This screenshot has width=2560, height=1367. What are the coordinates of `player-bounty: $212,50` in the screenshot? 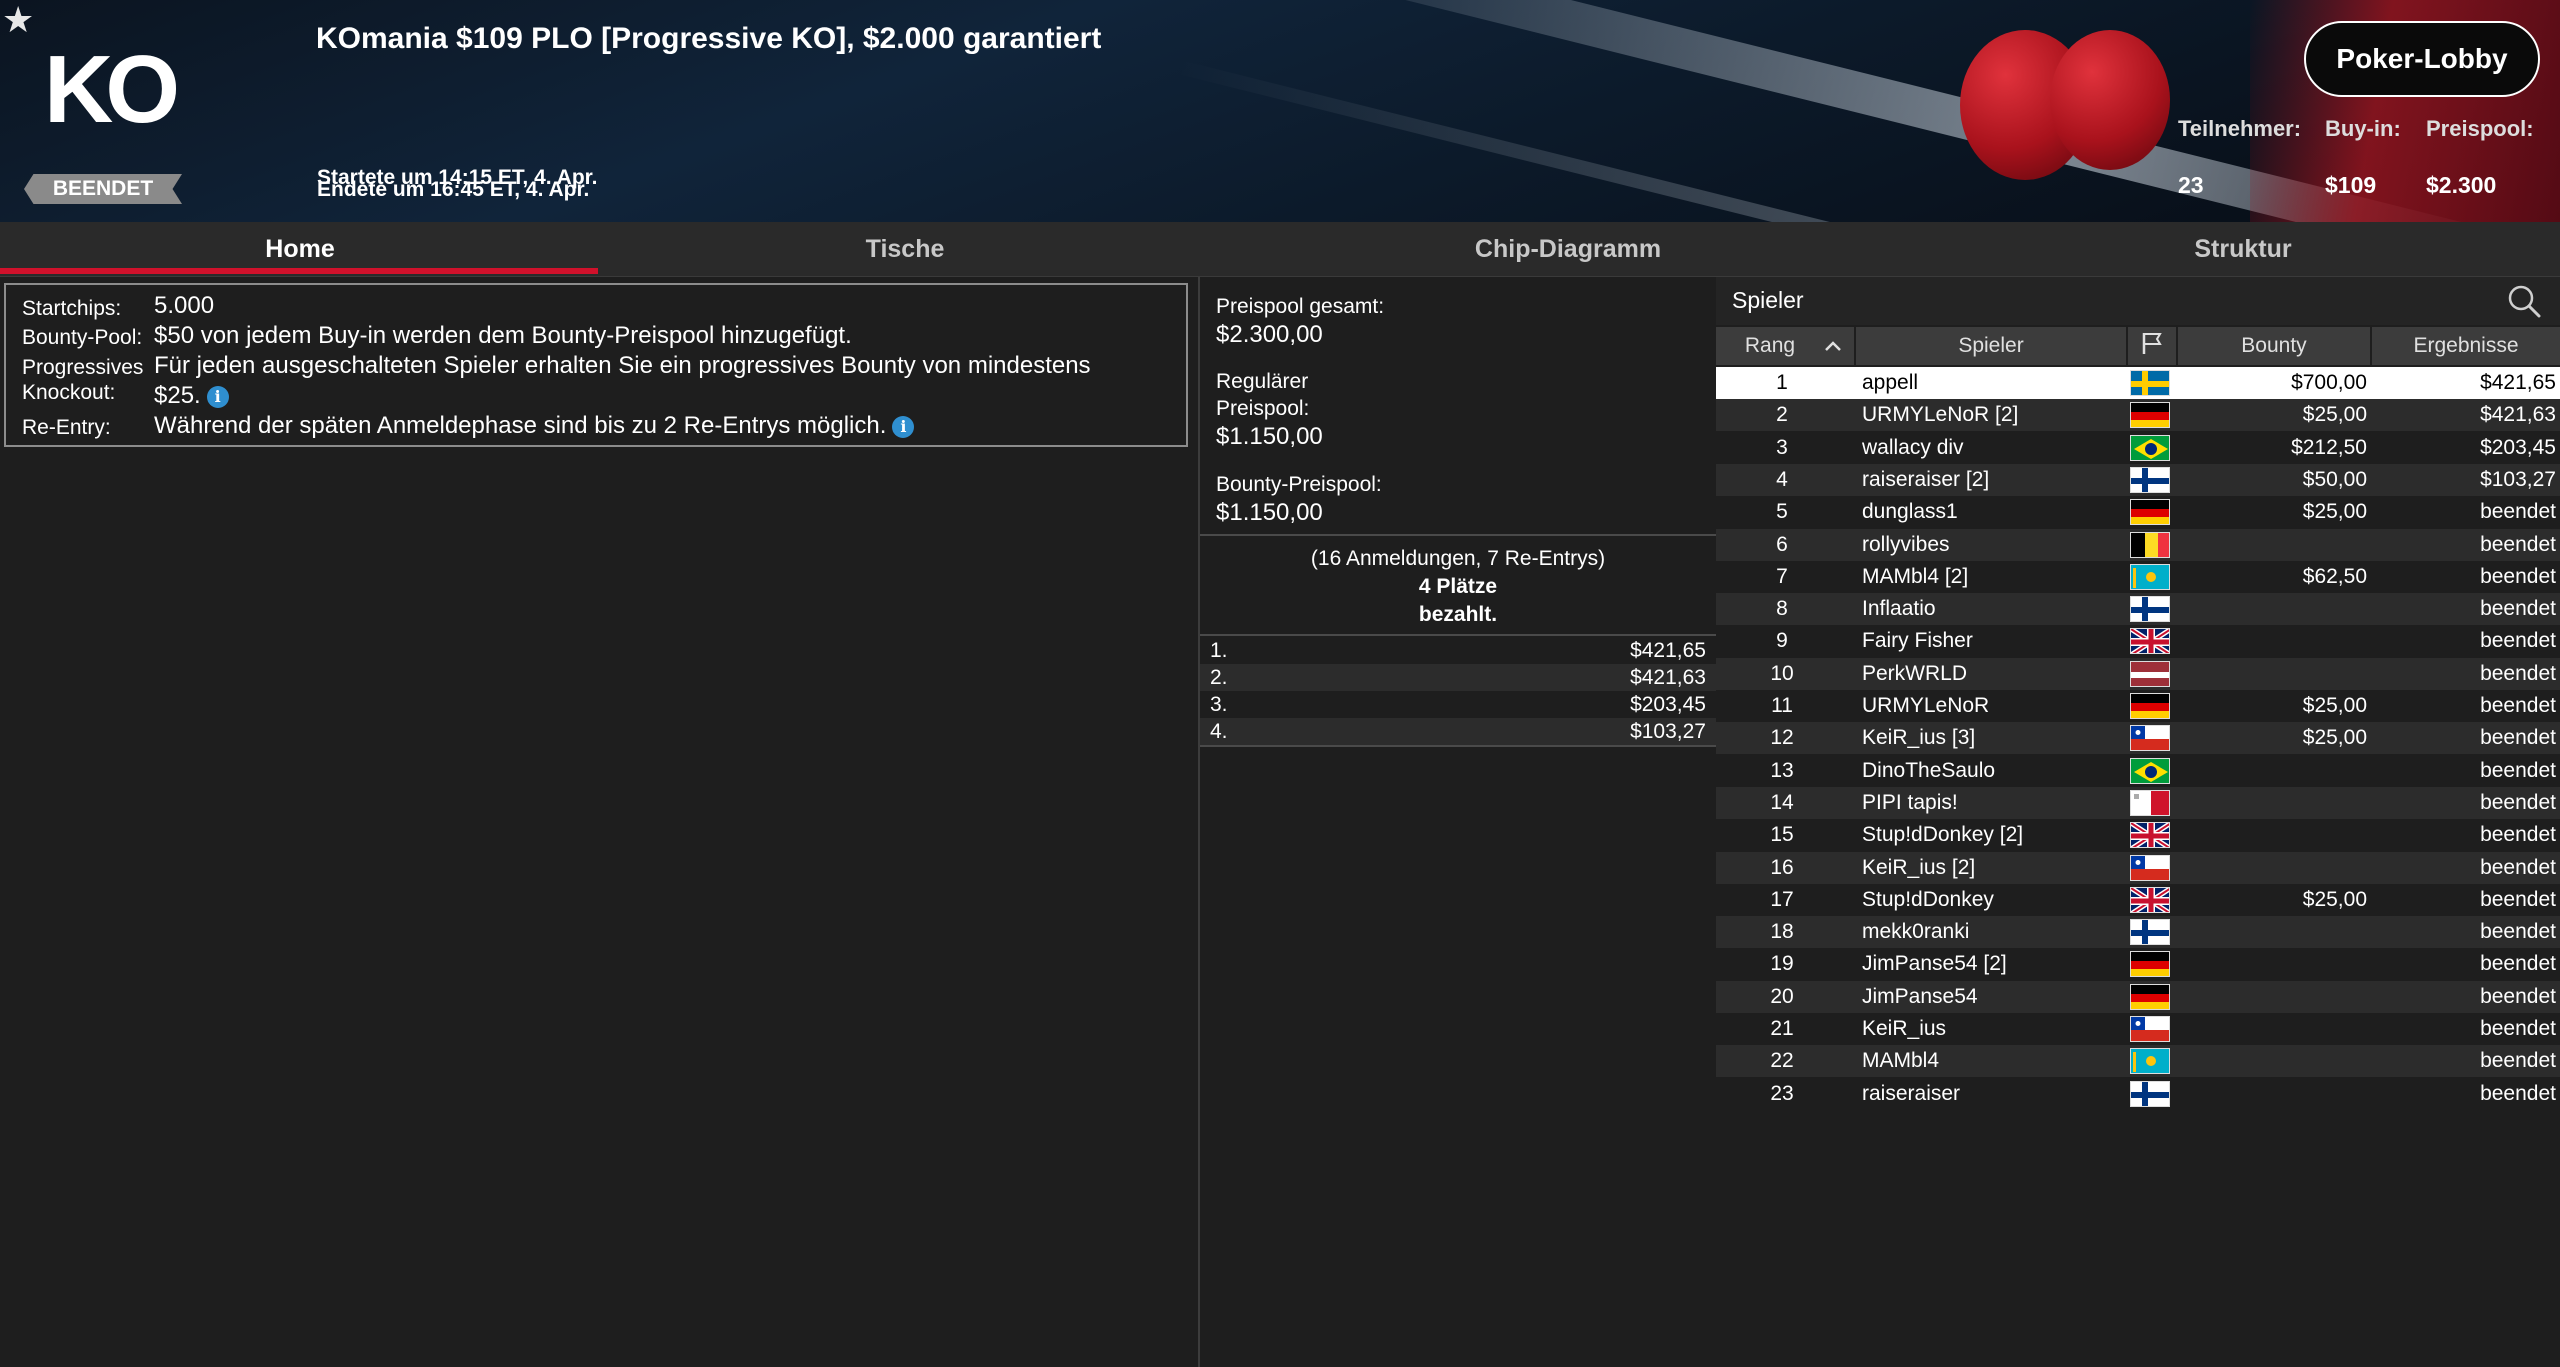 It's located at (2329, 447).